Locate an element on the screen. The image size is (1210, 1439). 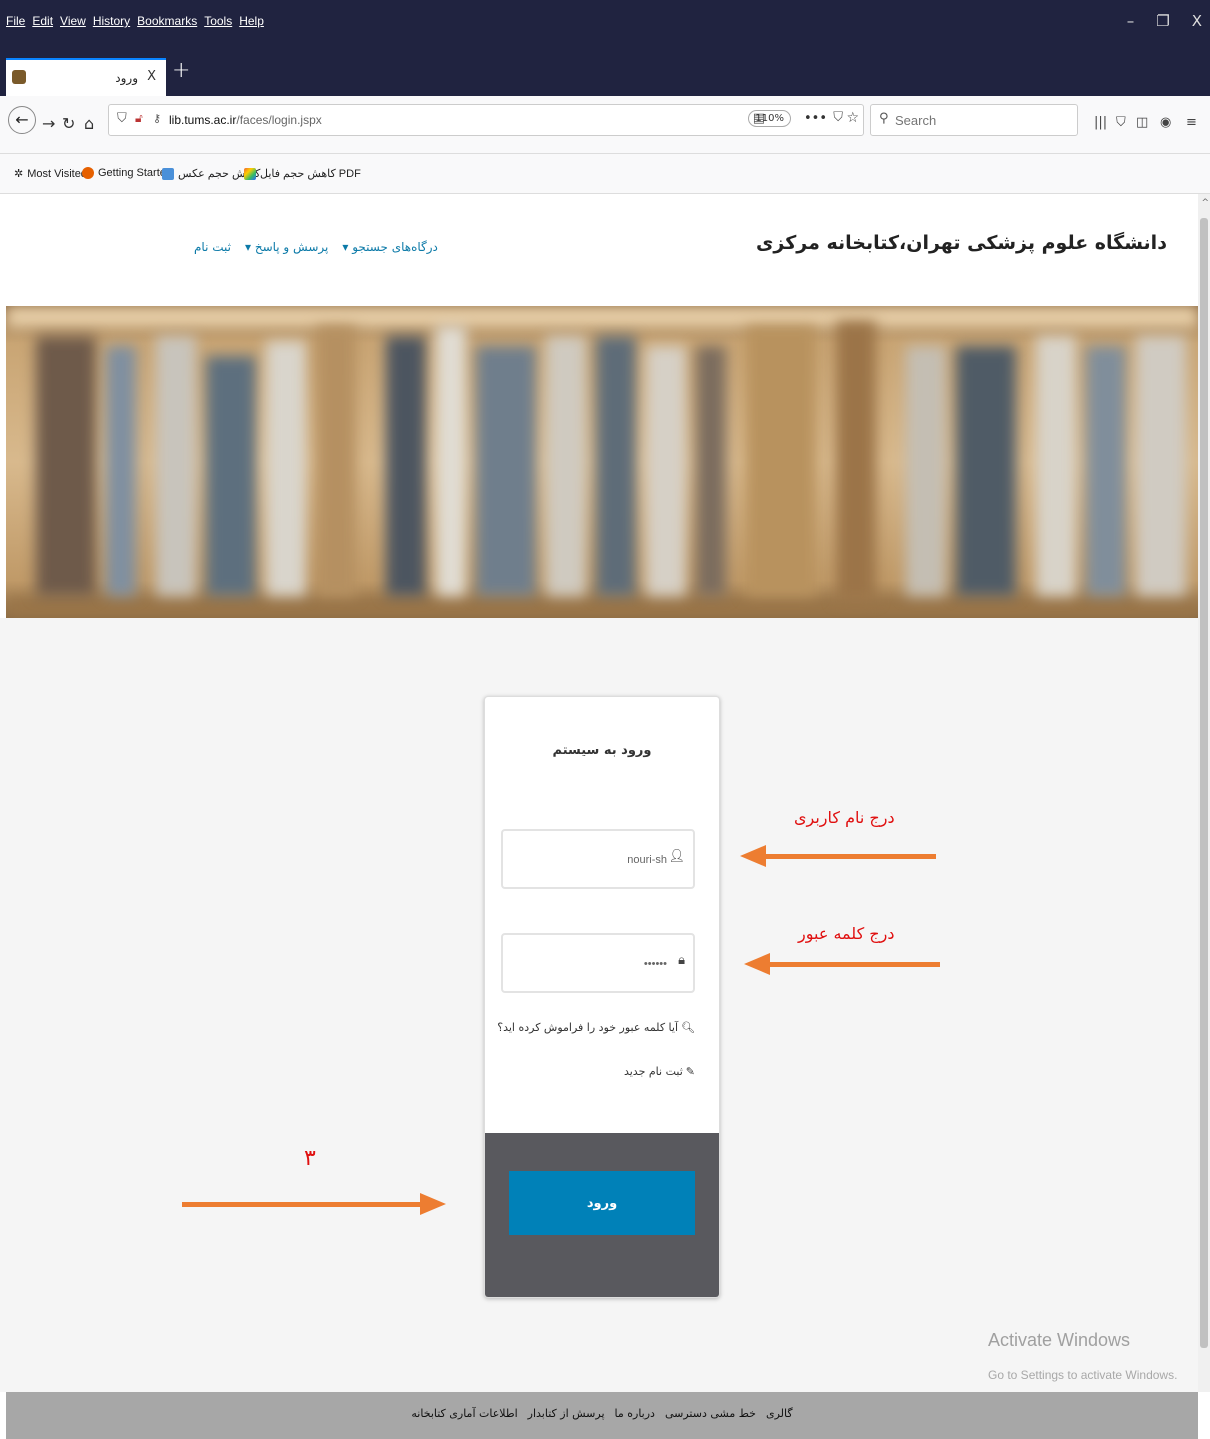
login-card-footer: ورود is located at coordinates (602, 1215).